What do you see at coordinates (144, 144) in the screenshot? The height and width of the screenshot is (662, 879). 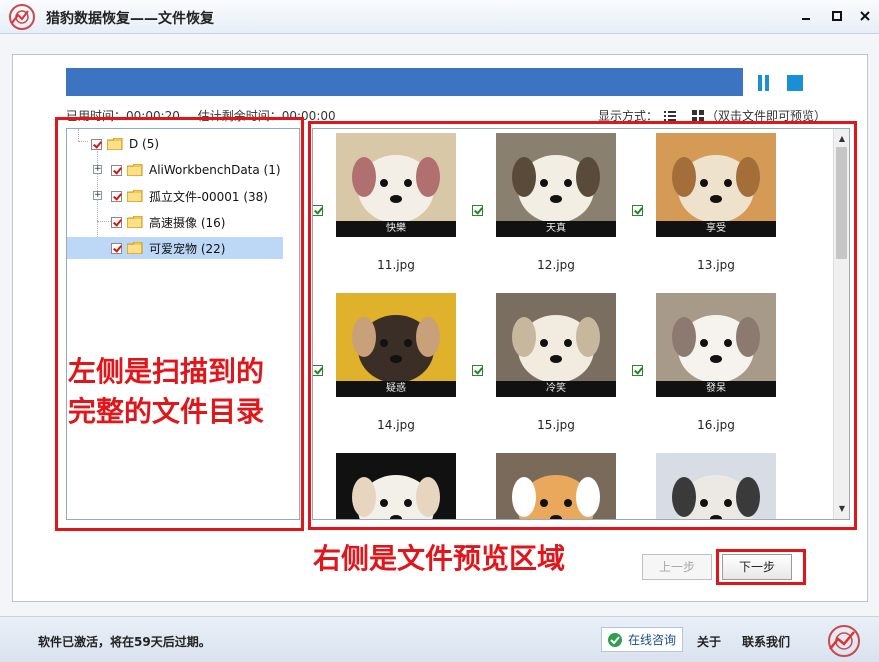 I see `tree-node-label: D (5)` at bounding box center [144, 144].